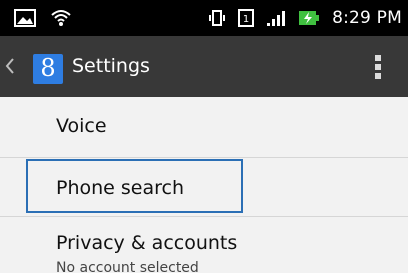 This screenshot has width=408, height=273. Describe the element at coordinates (48, 69) in the screenshot. I see `google-app-logo: 8` at that location.